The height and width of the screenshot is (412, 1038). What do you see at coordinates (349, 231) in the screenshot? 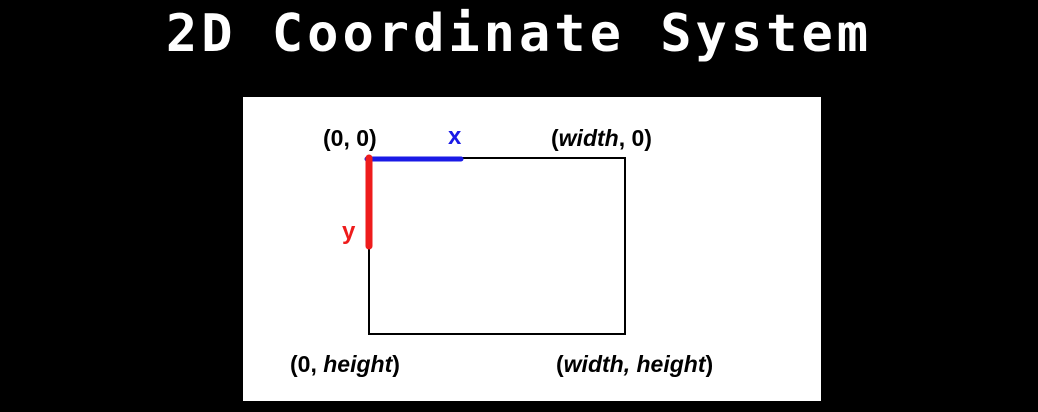
I see `y-axis-label: y` at bounding box center [349, 231].